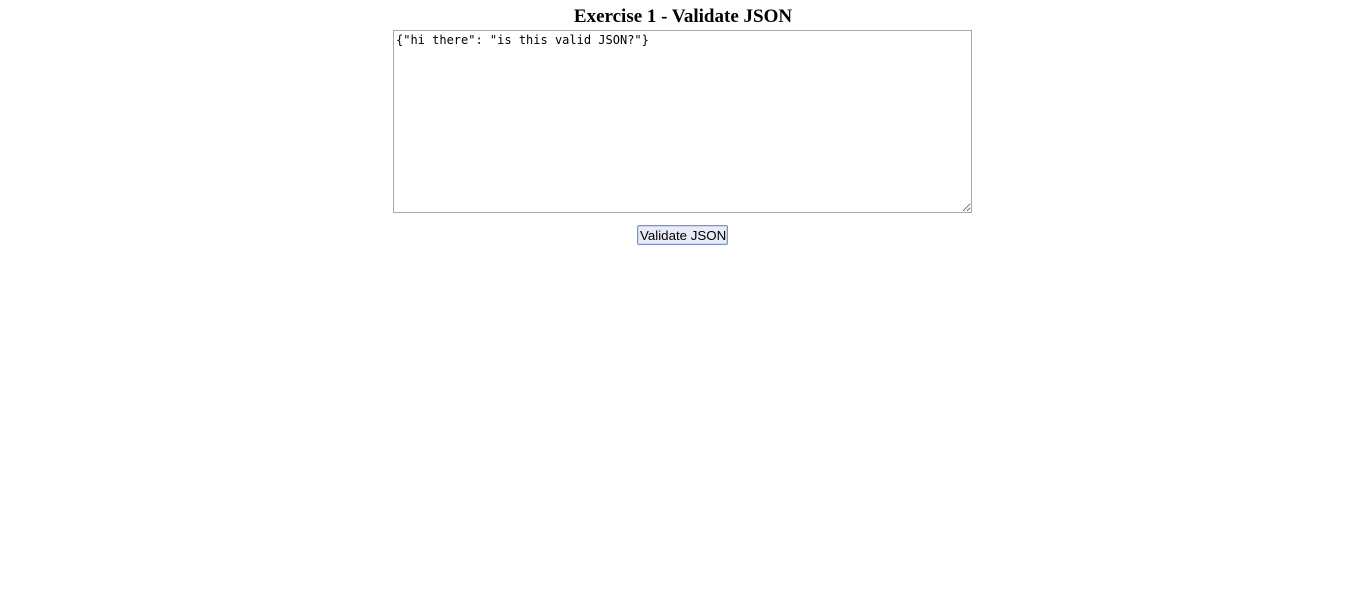  Describe the element at coordinates (682, 121) in the screenshot. I see `json-input: {"hi there": "is this valid JSON?"}` at that location.